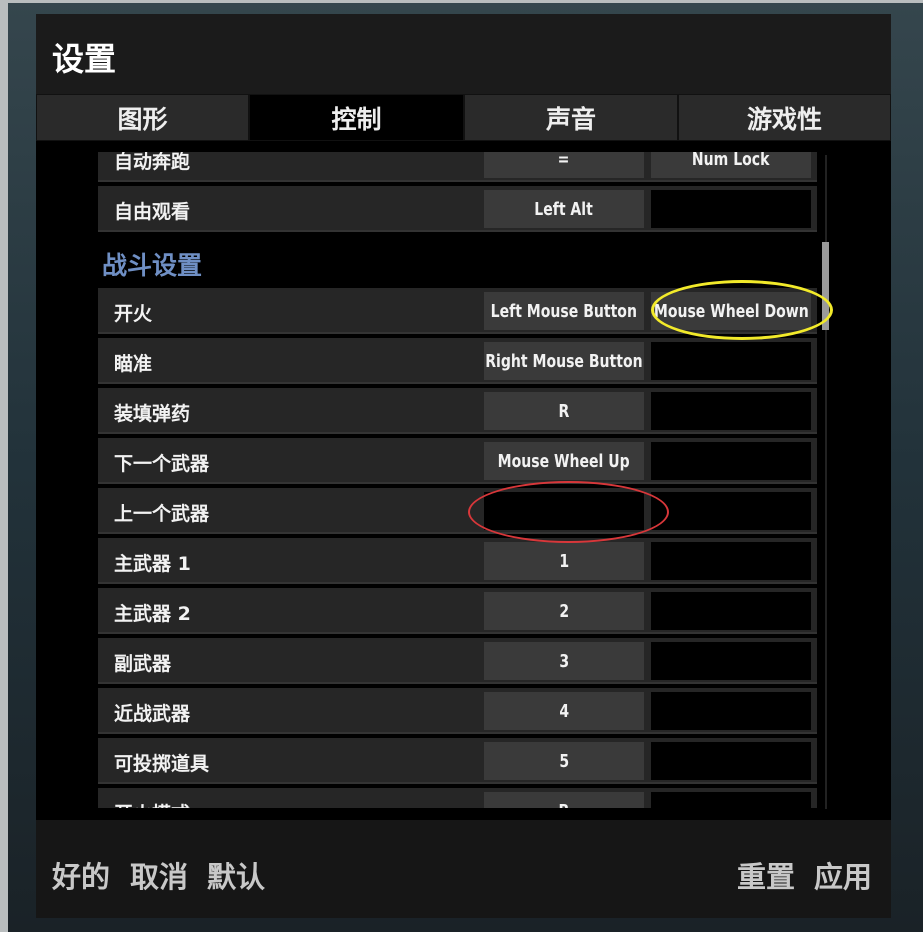 This screenshot has height=932, width=923. I want to click on primary-key-button: =, so click(564, 165).